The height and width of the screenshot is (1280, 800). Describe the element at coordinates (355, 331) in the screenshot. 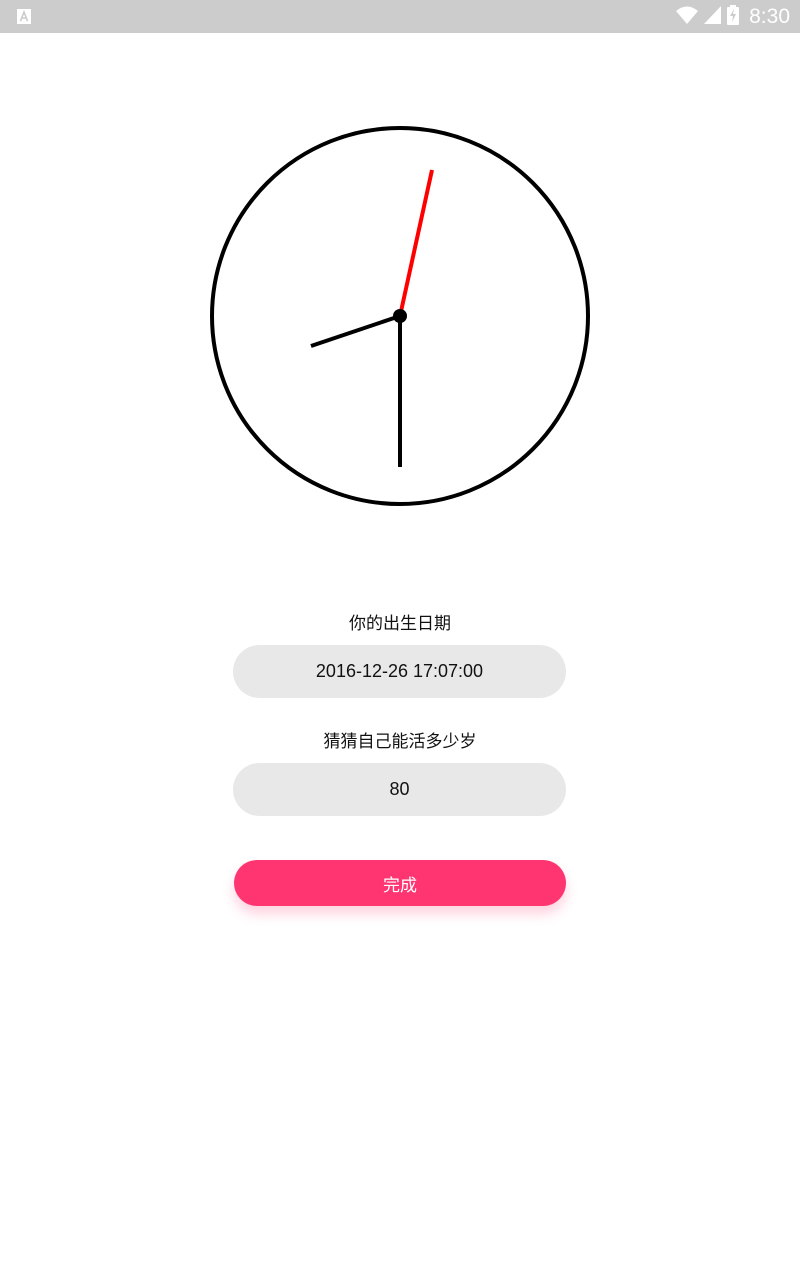

I see `hour-hand` at that location.